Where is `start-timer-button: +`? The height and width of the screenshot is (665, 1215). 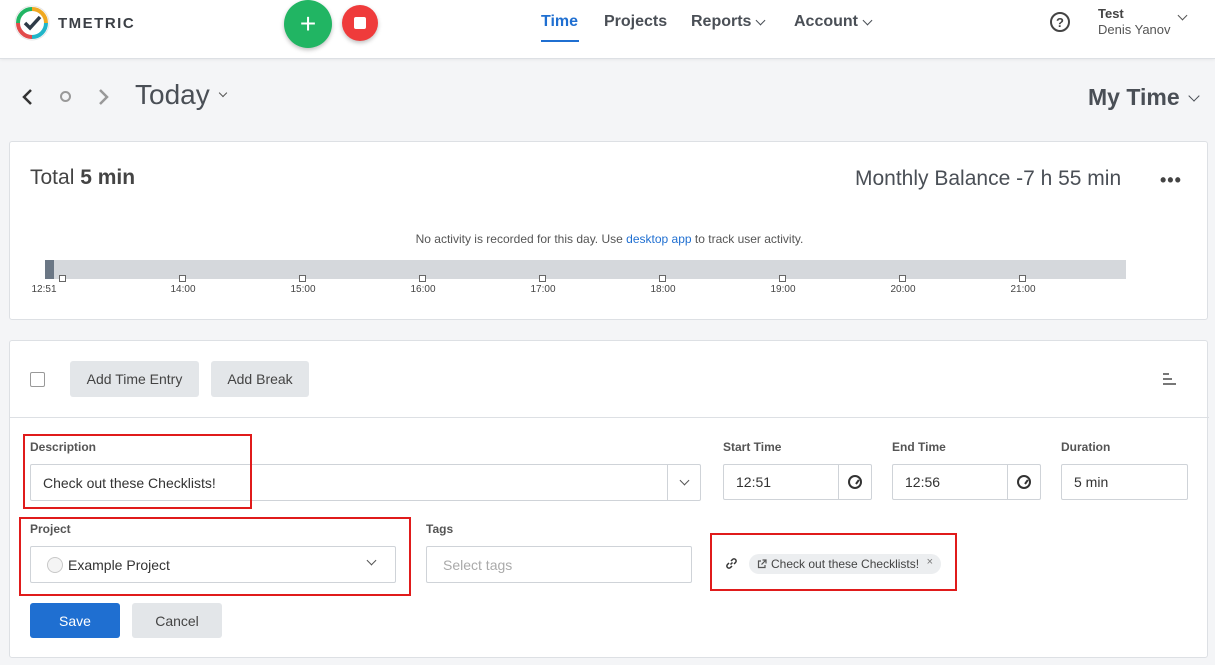 start-timer-button: + is located at coordinates (308, 24).